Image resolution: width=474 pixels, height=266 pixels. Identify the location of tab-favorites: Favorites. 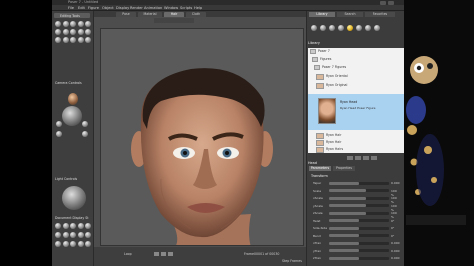
(380, 14).